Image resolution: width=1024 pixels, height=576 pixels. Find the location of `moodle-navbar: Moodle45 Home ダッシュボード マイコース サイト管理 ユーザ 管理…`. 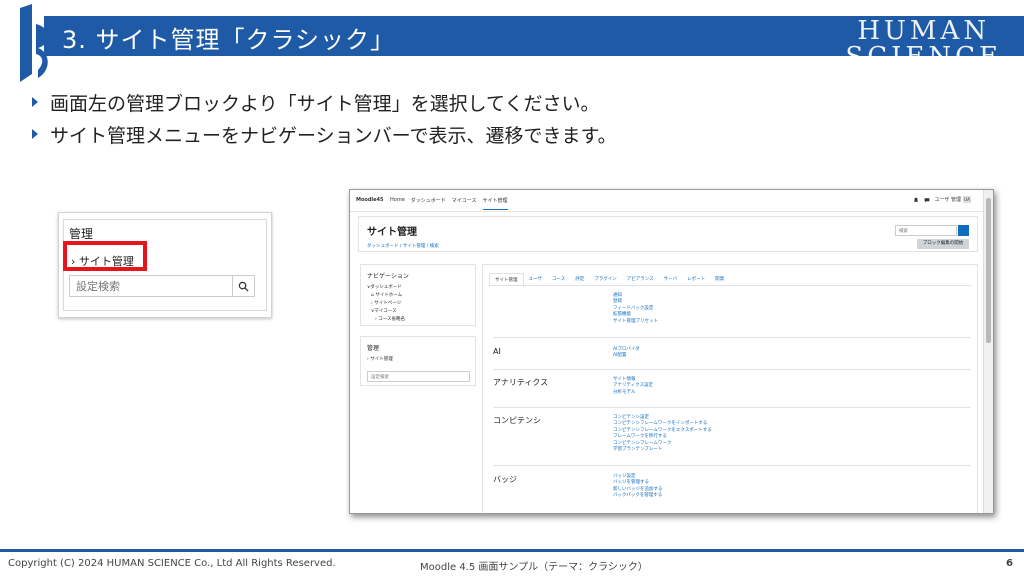

moodle-navbar: Moodle45 Home ダッシュボード マイコース サイト管理 ユーザ 管理… is located at coordinates (671, 201).